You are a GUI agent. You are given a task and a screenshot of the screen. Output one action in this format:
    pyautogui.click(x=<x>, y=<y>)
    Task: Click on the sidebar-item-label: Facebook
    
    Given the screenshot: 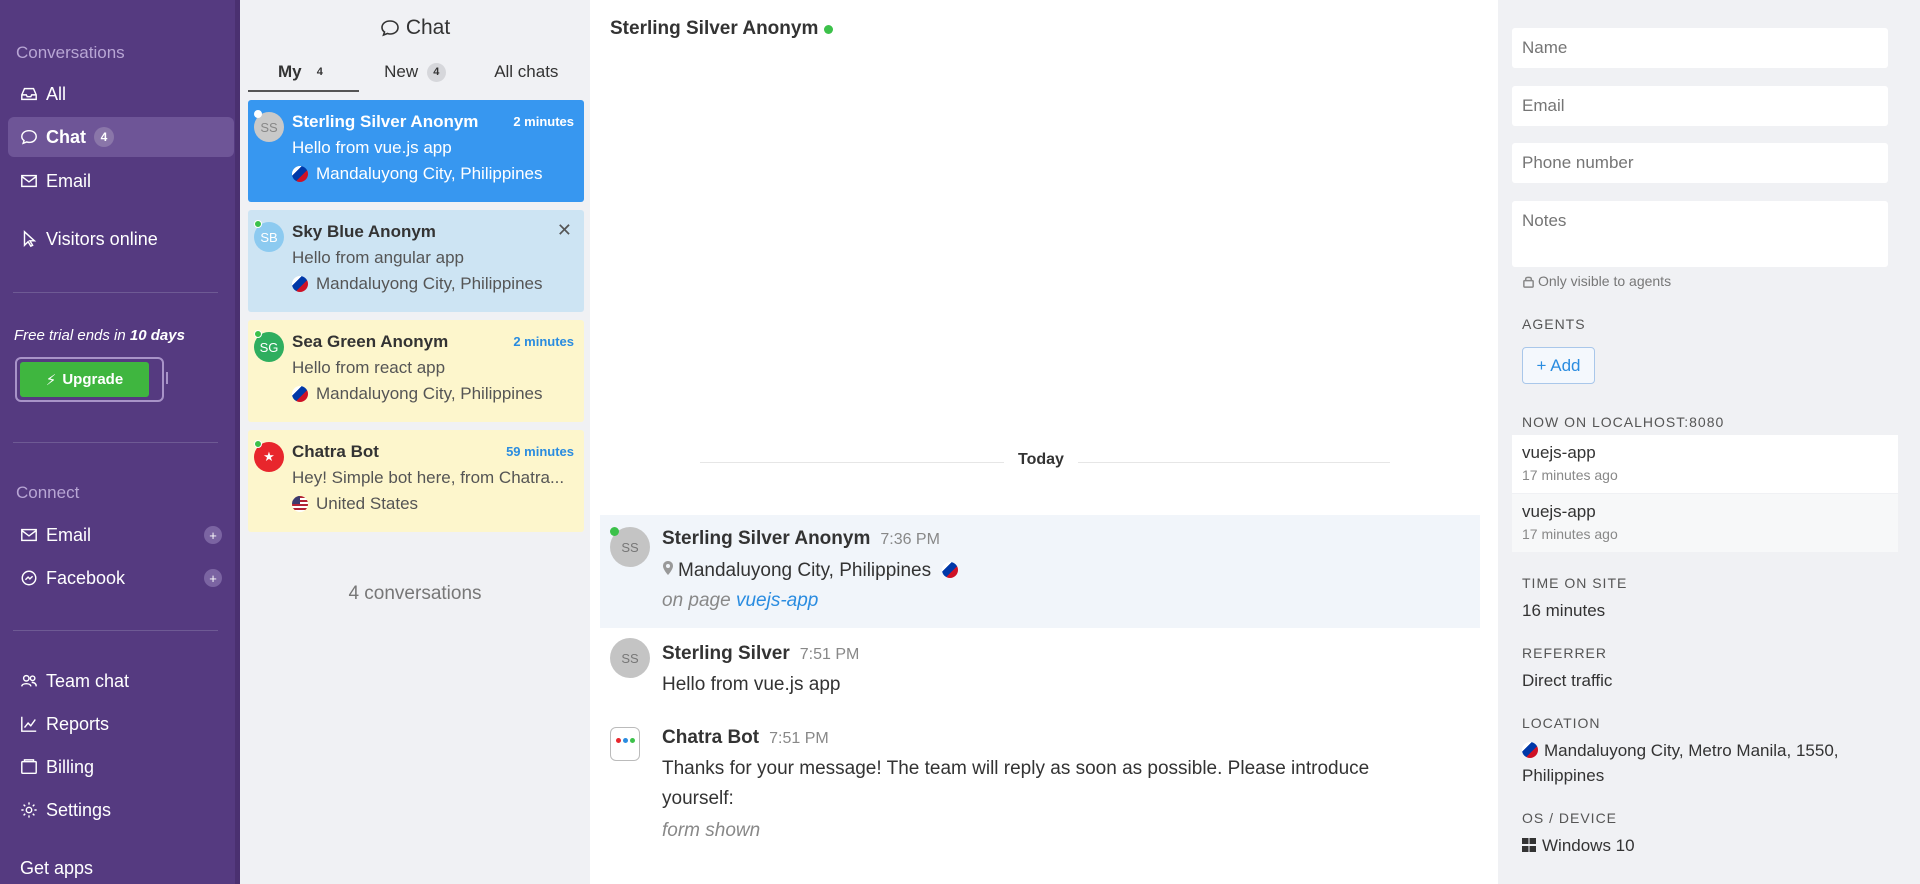 What is the action you would take?
    pyautogui.click(x=86, y=577)
    